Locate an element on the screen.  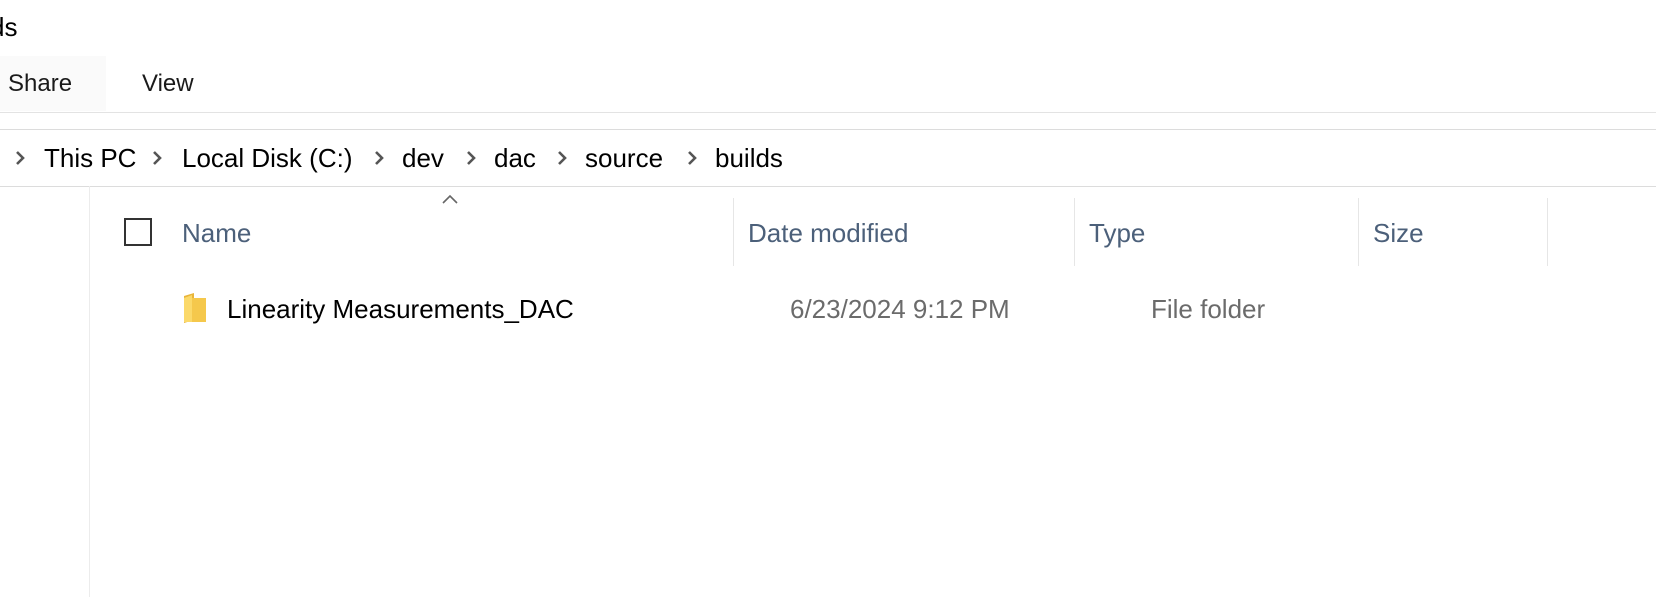
breadcrumb-dev: dev is located at coordinates (423, 158).